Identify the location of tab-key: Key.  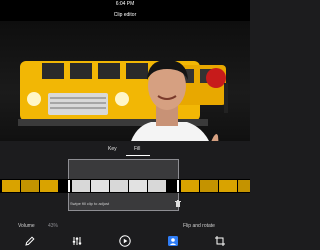
(112, 149).